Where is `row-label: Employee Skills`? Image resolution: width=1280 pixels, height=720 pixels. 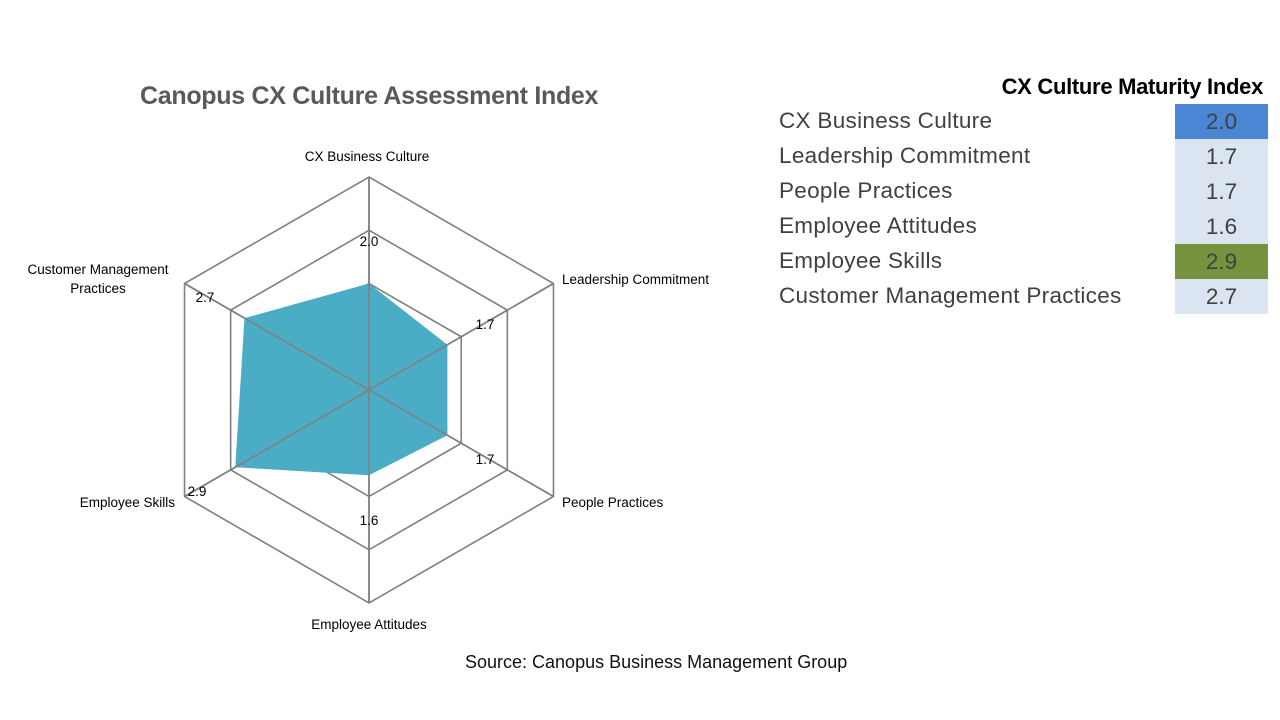 row-label: Employee Skills is located at coordinates (861, 260).